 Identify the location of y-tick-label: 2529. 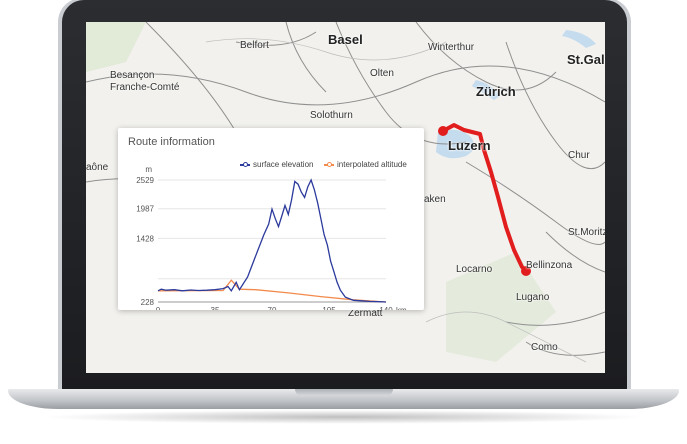
(145, 180).